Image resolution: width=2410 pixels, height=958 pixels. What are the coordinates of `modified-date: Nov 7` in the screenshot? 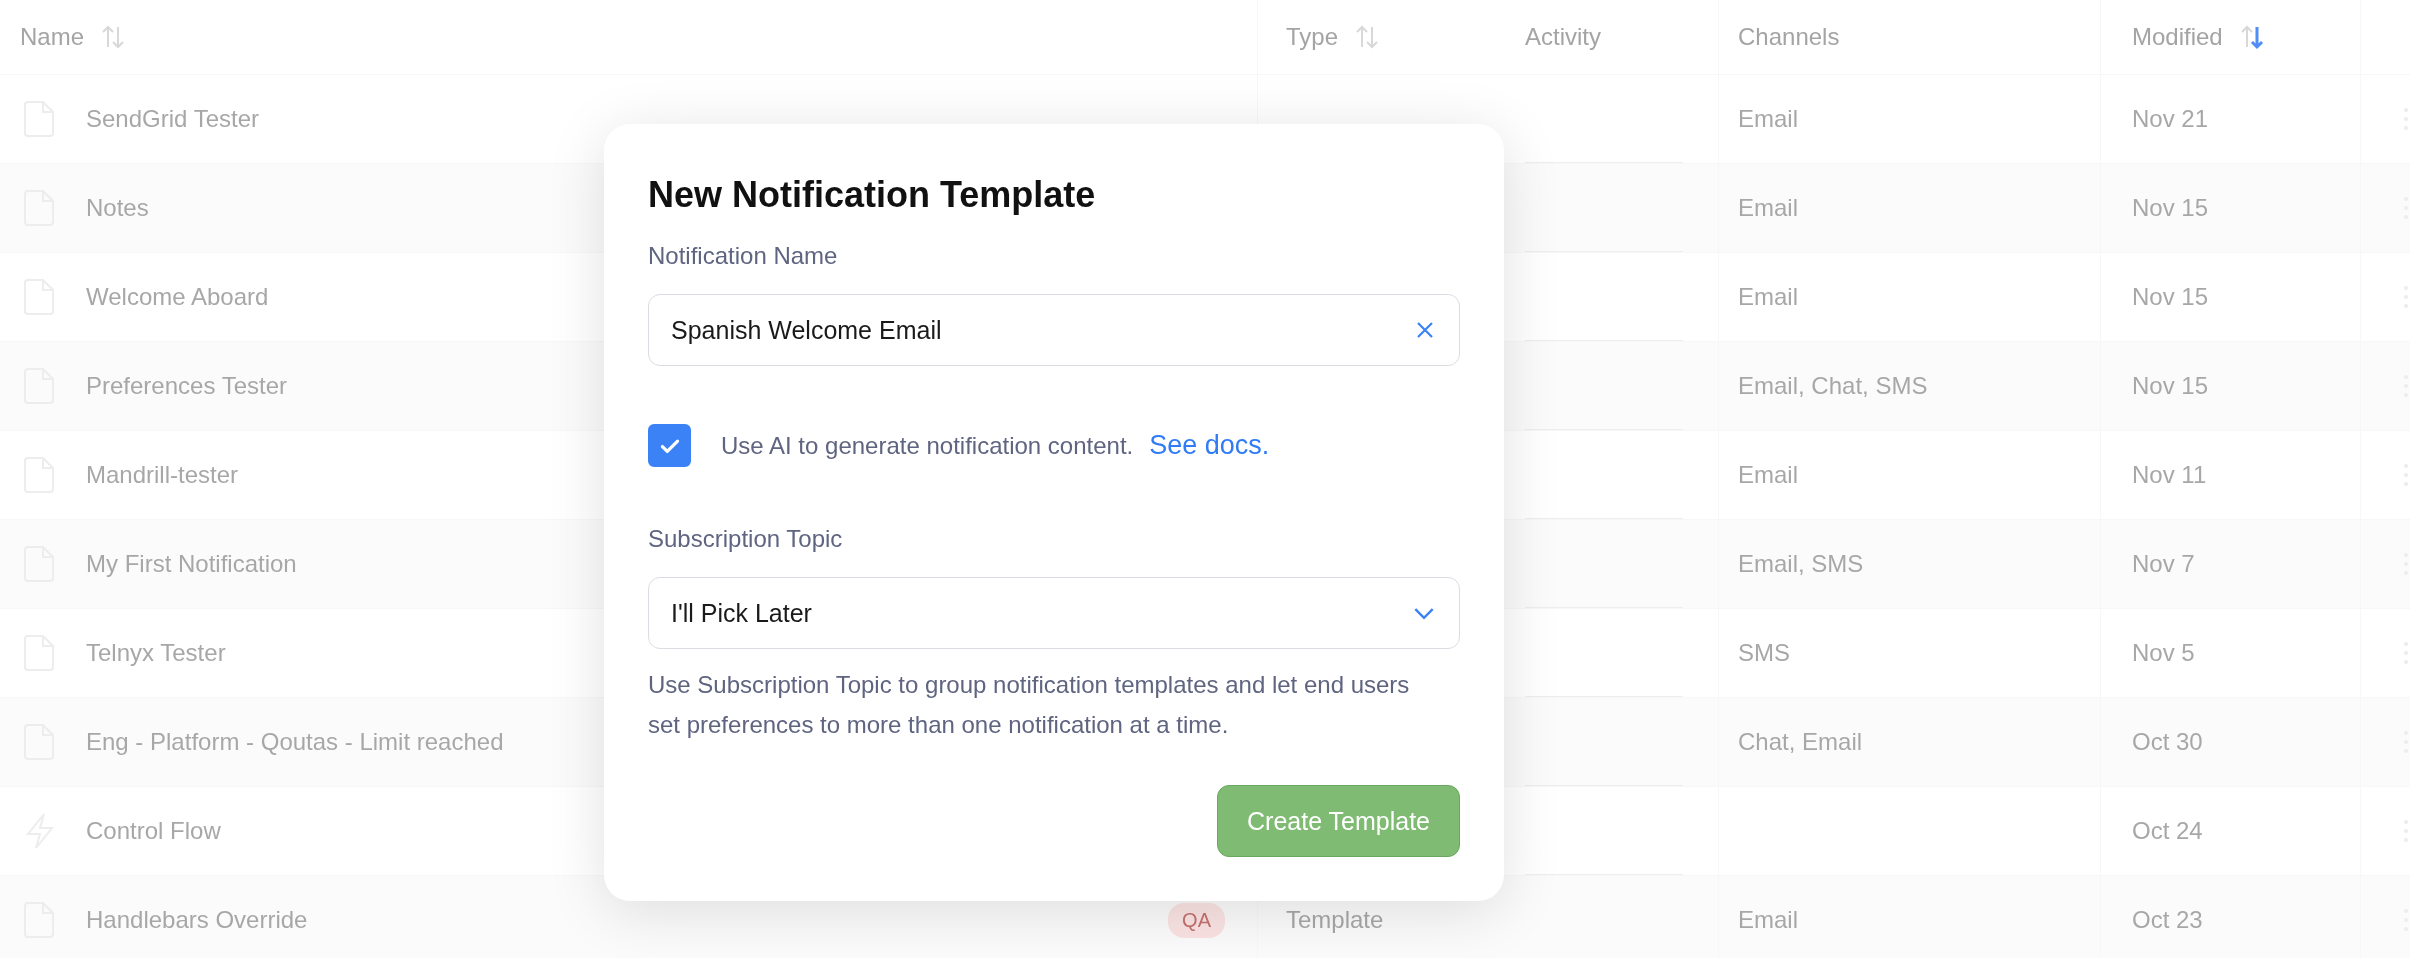 It's located at (2163, 564).